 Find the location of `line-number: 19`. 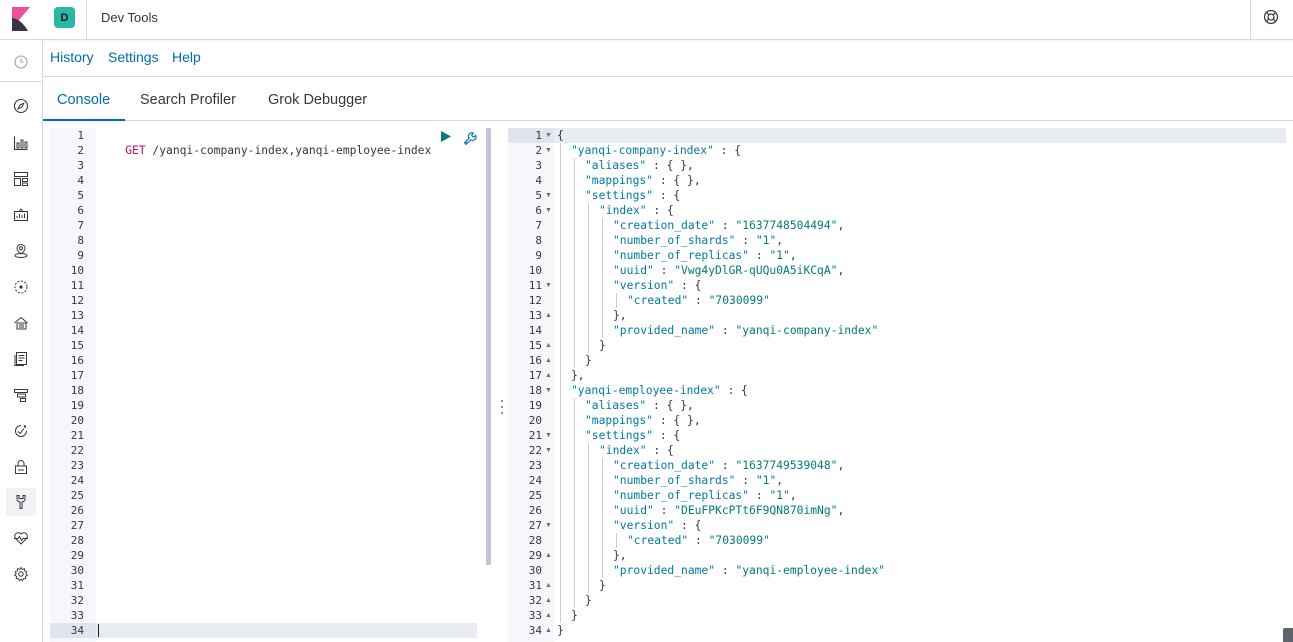

line-number: 19 is located at coordinates (77, 405).